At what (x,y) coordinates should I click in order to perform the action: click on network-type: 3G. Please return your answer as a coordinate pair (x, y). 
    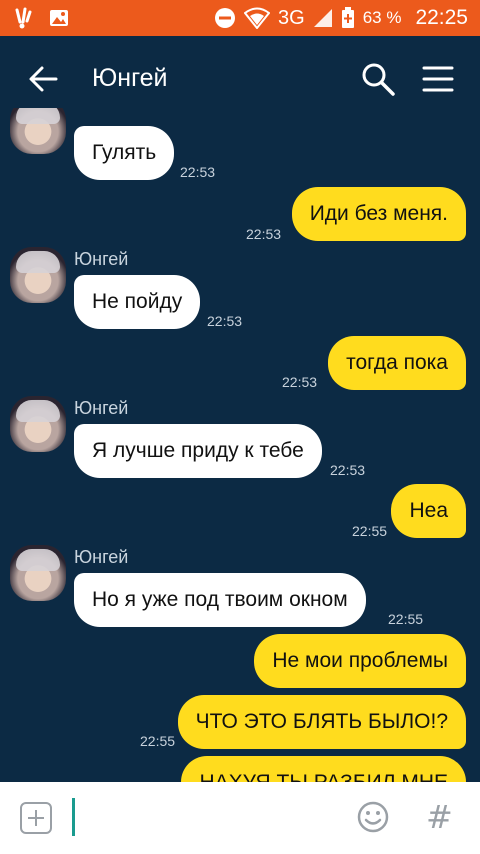
    Looking at the image, I should click on (291, 17).